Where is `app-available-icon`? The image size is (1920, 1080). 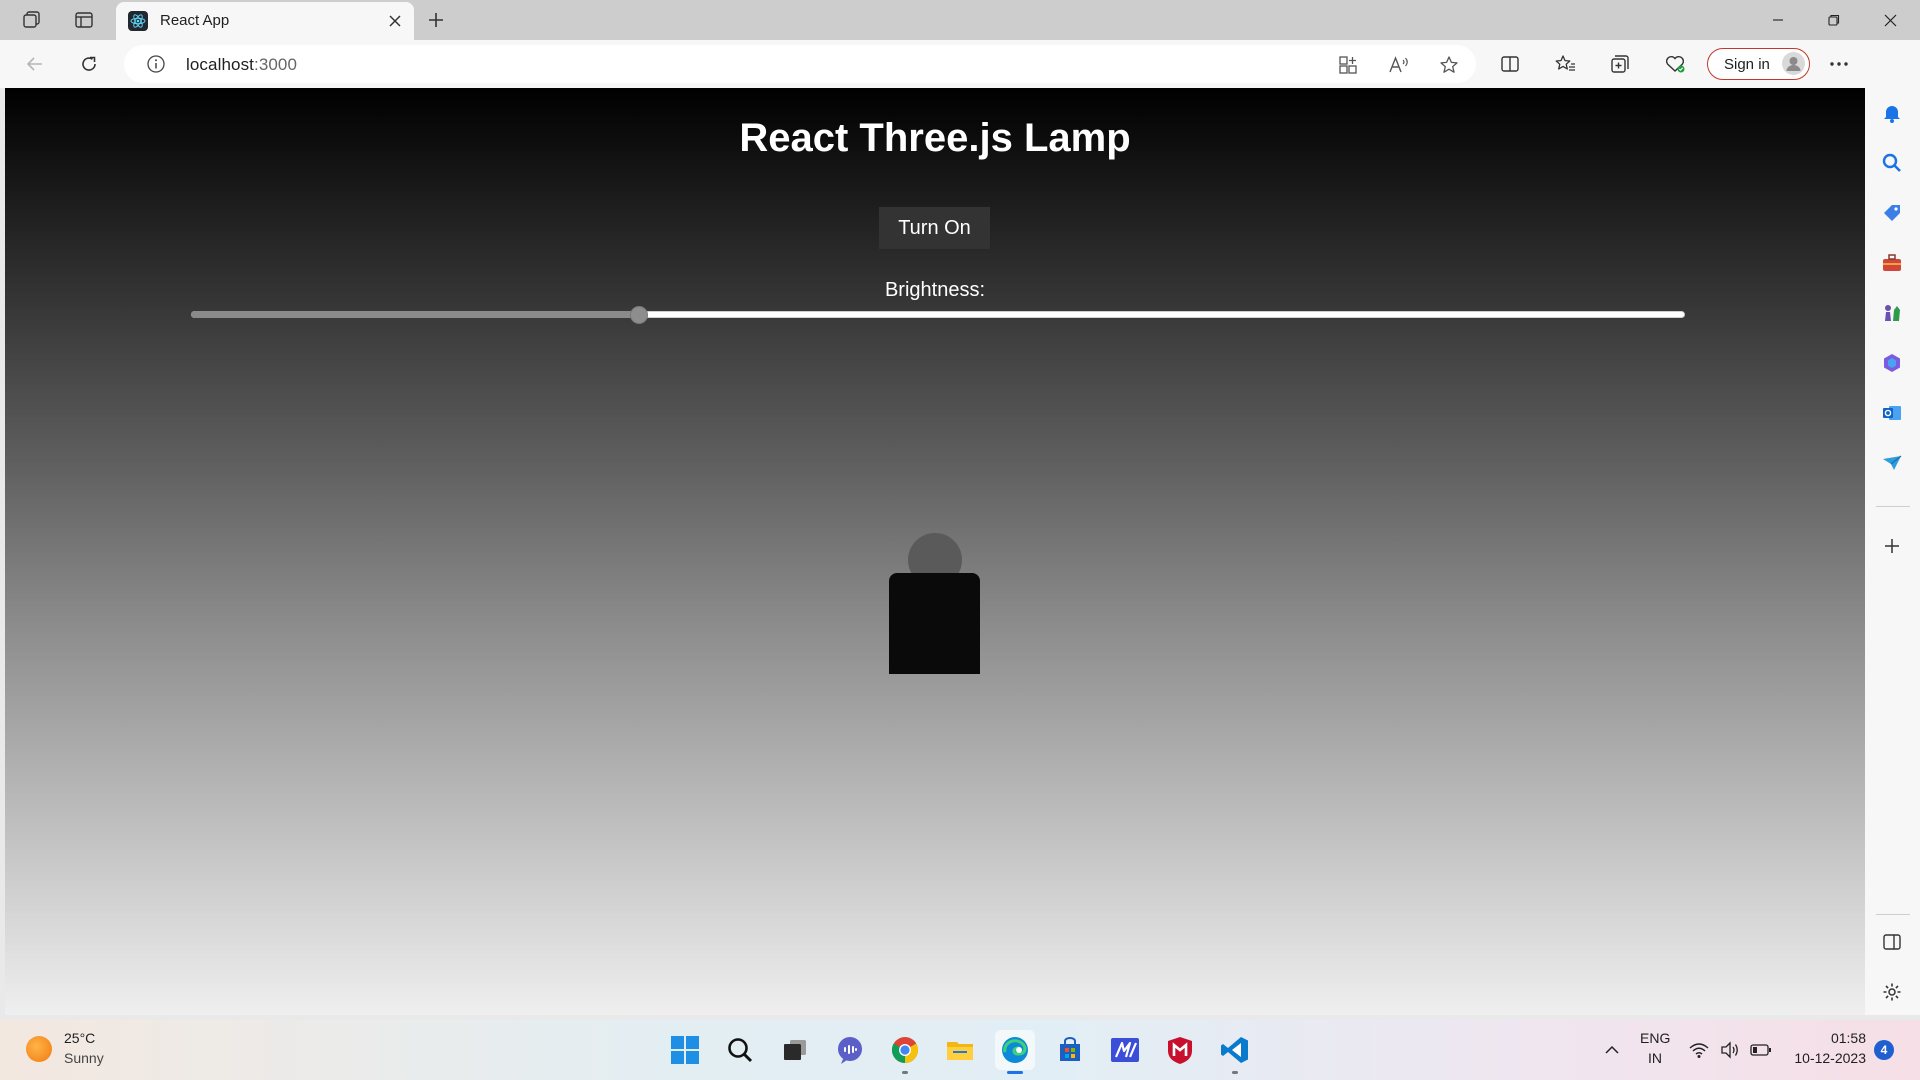
app-available-icon is located at coordinates (1348, 65).